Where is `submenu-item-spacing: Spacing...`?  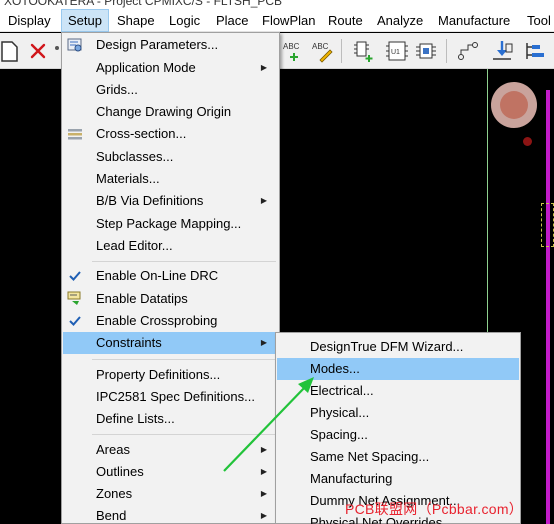
submenu-item-spacing: Spacing... is located at coordinates (398, 435).